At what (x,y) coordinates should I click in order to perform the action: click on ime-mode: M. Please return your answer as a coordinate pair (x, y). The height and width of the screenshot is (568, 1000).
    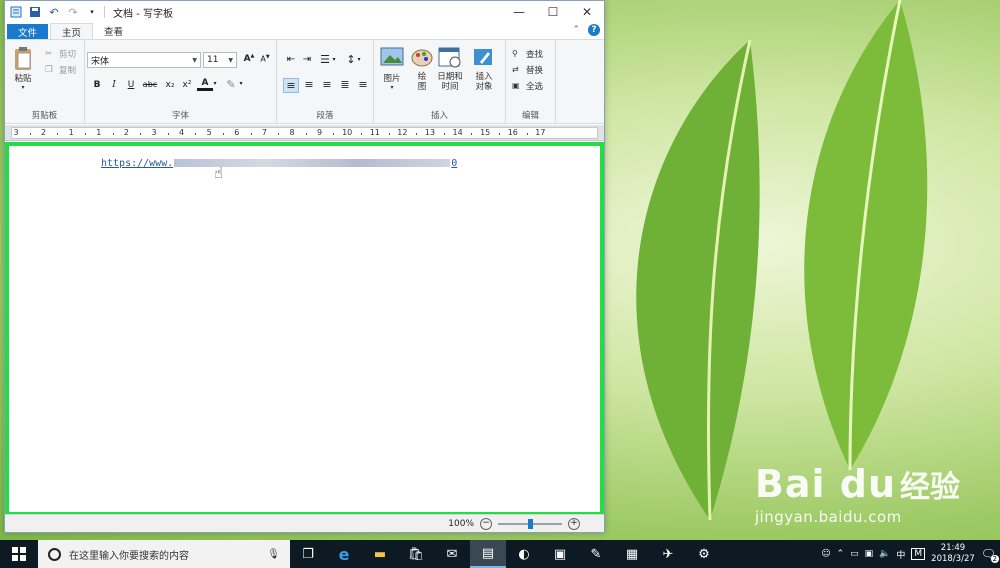
    Looking at the image, I should click on (918, 554).